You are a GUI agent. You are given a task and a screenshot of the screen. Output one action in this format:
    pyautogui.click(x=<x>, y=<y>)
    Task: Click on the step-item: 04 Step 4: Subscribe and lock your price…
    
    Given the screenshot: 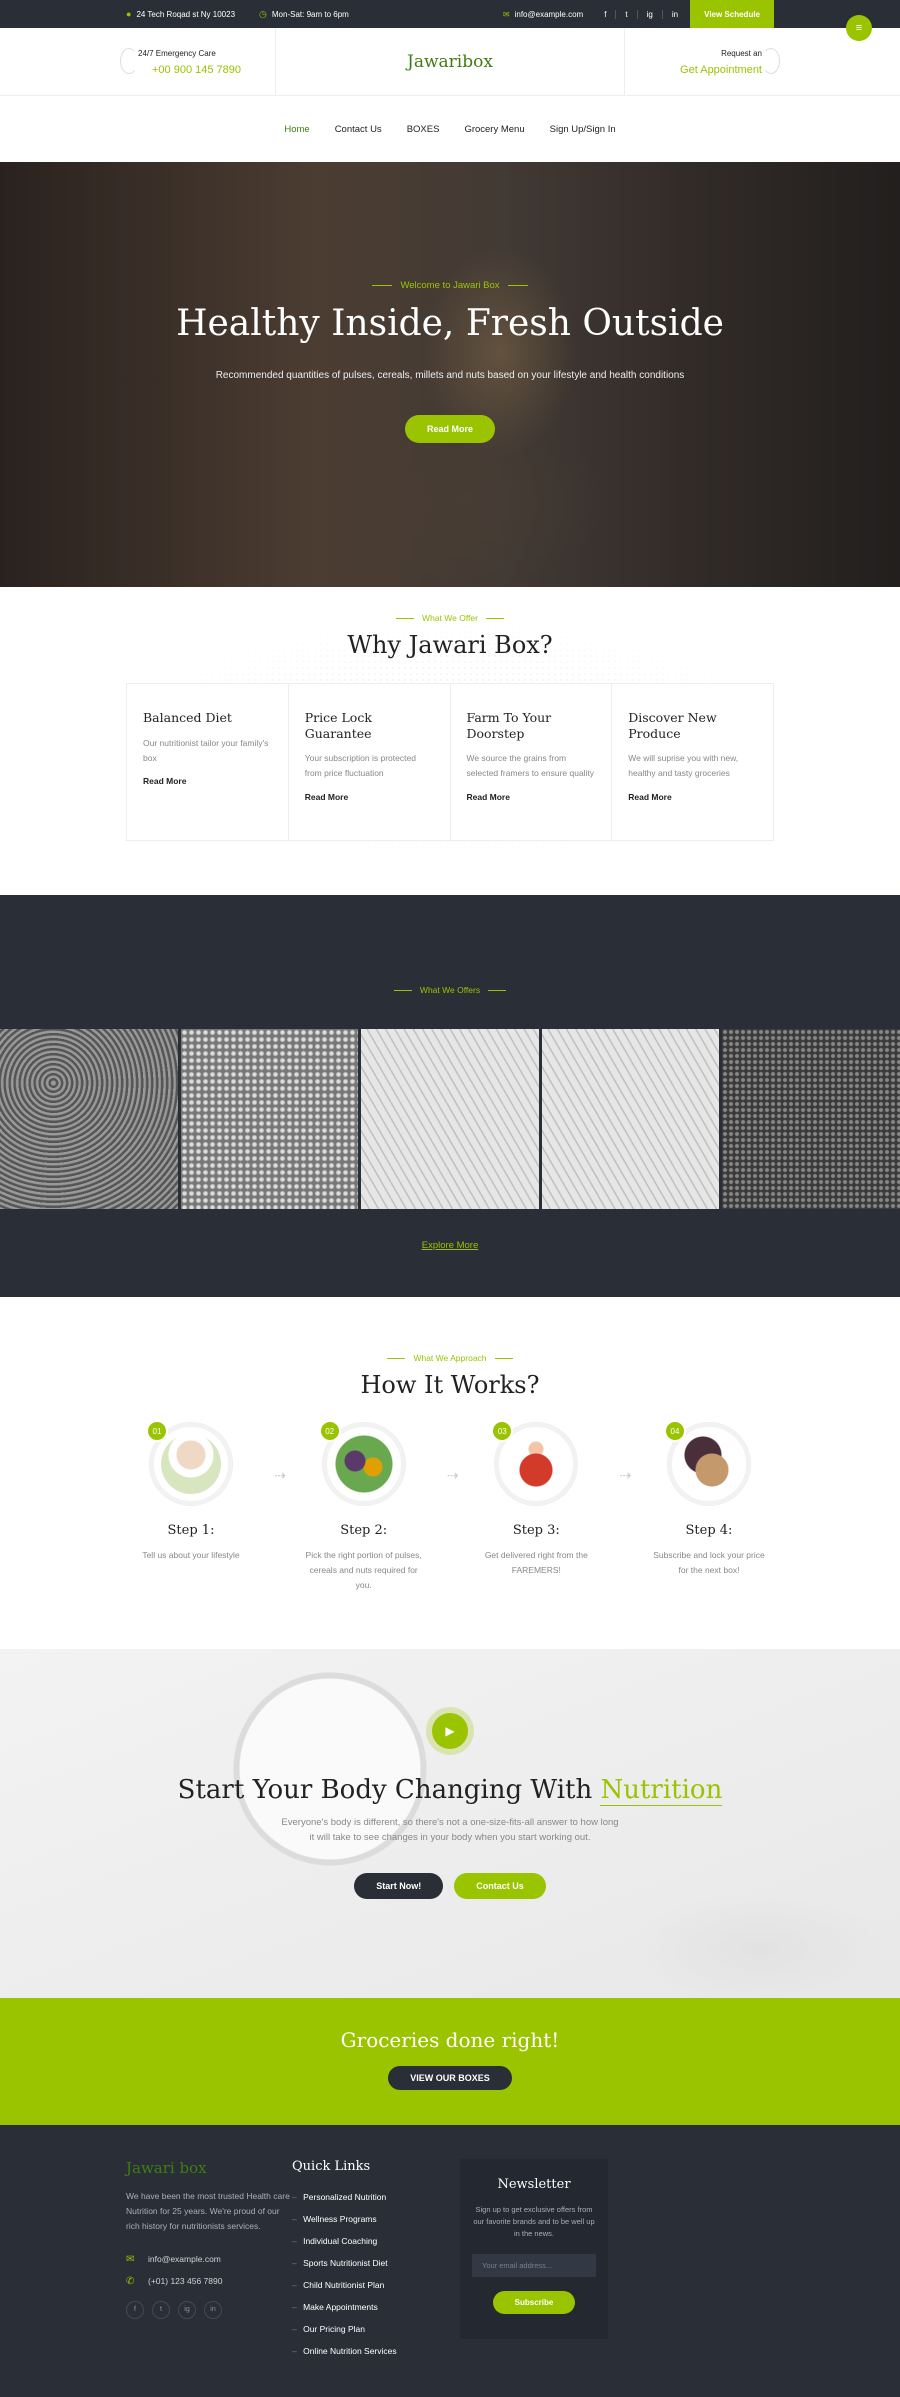 What is the action you would take?
    pyautogui.click(x=709, y=1506)
    